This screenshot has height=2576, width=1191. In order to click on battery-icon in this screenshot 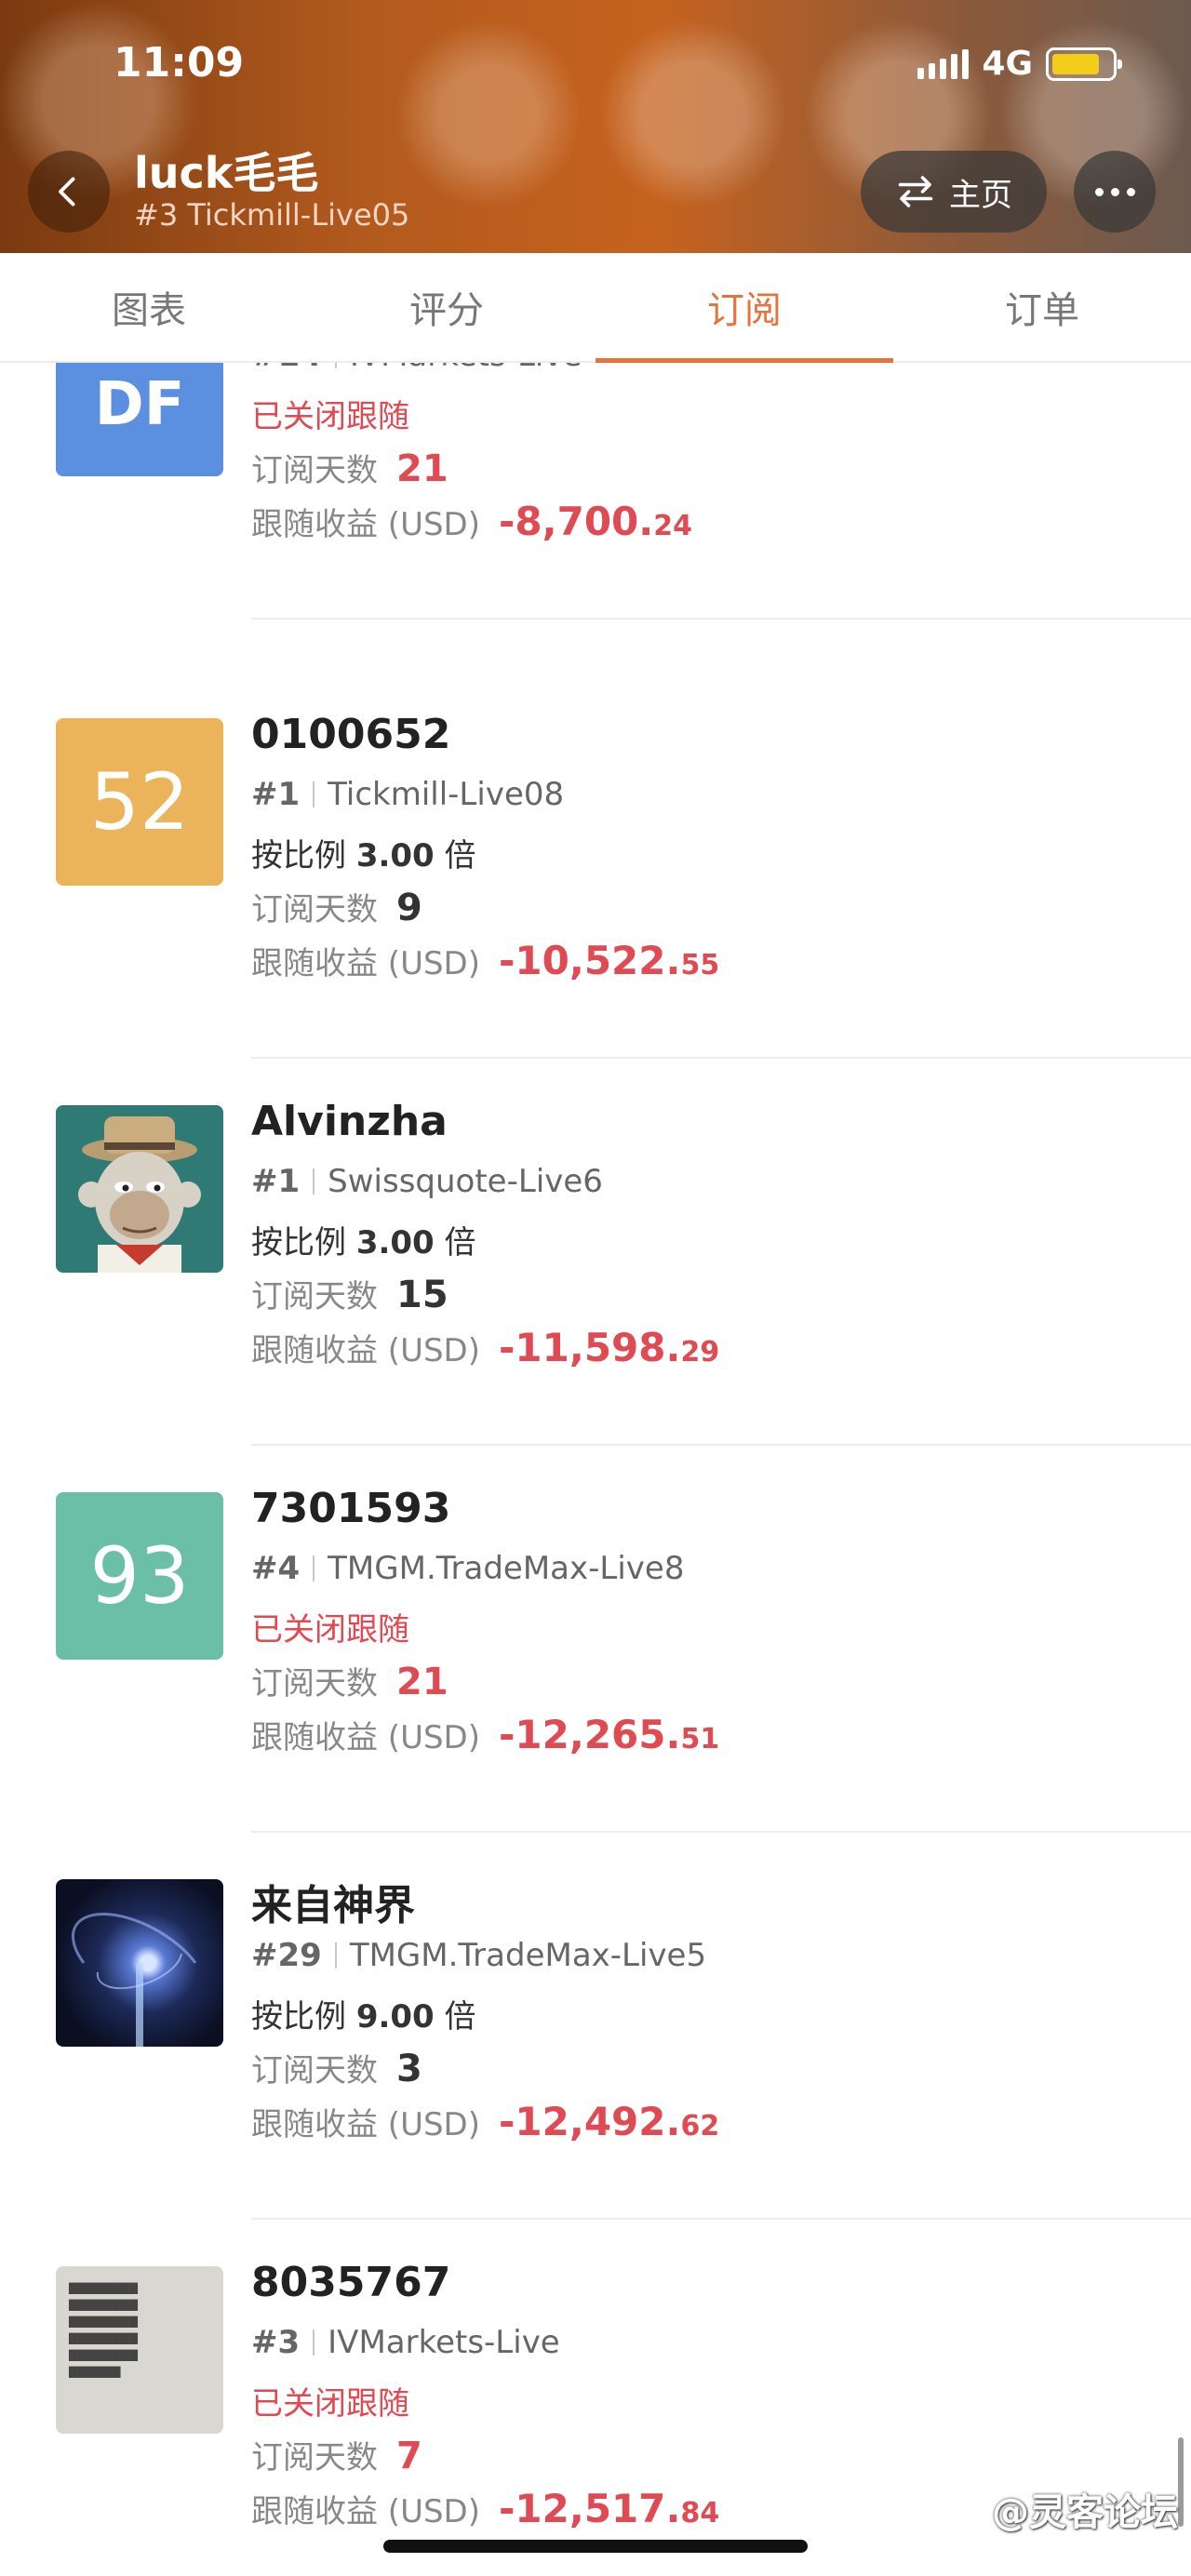, I will do `click(1084, 64)`.